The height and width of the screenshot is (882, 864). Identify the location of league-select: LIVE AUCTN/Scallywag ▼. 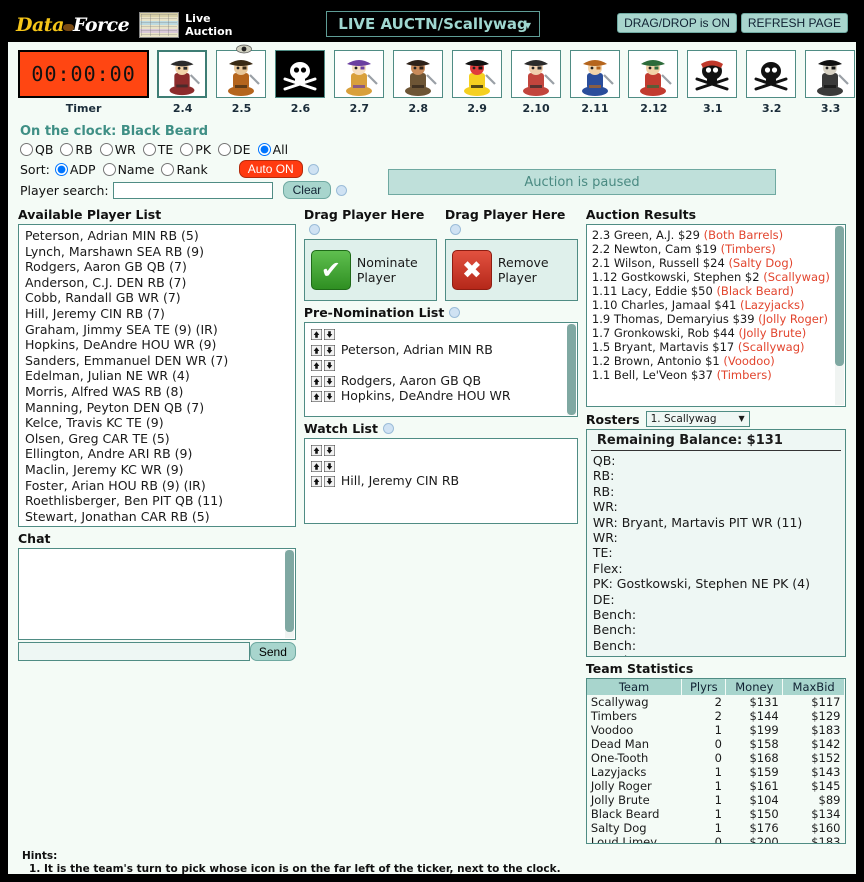
(433, 24).